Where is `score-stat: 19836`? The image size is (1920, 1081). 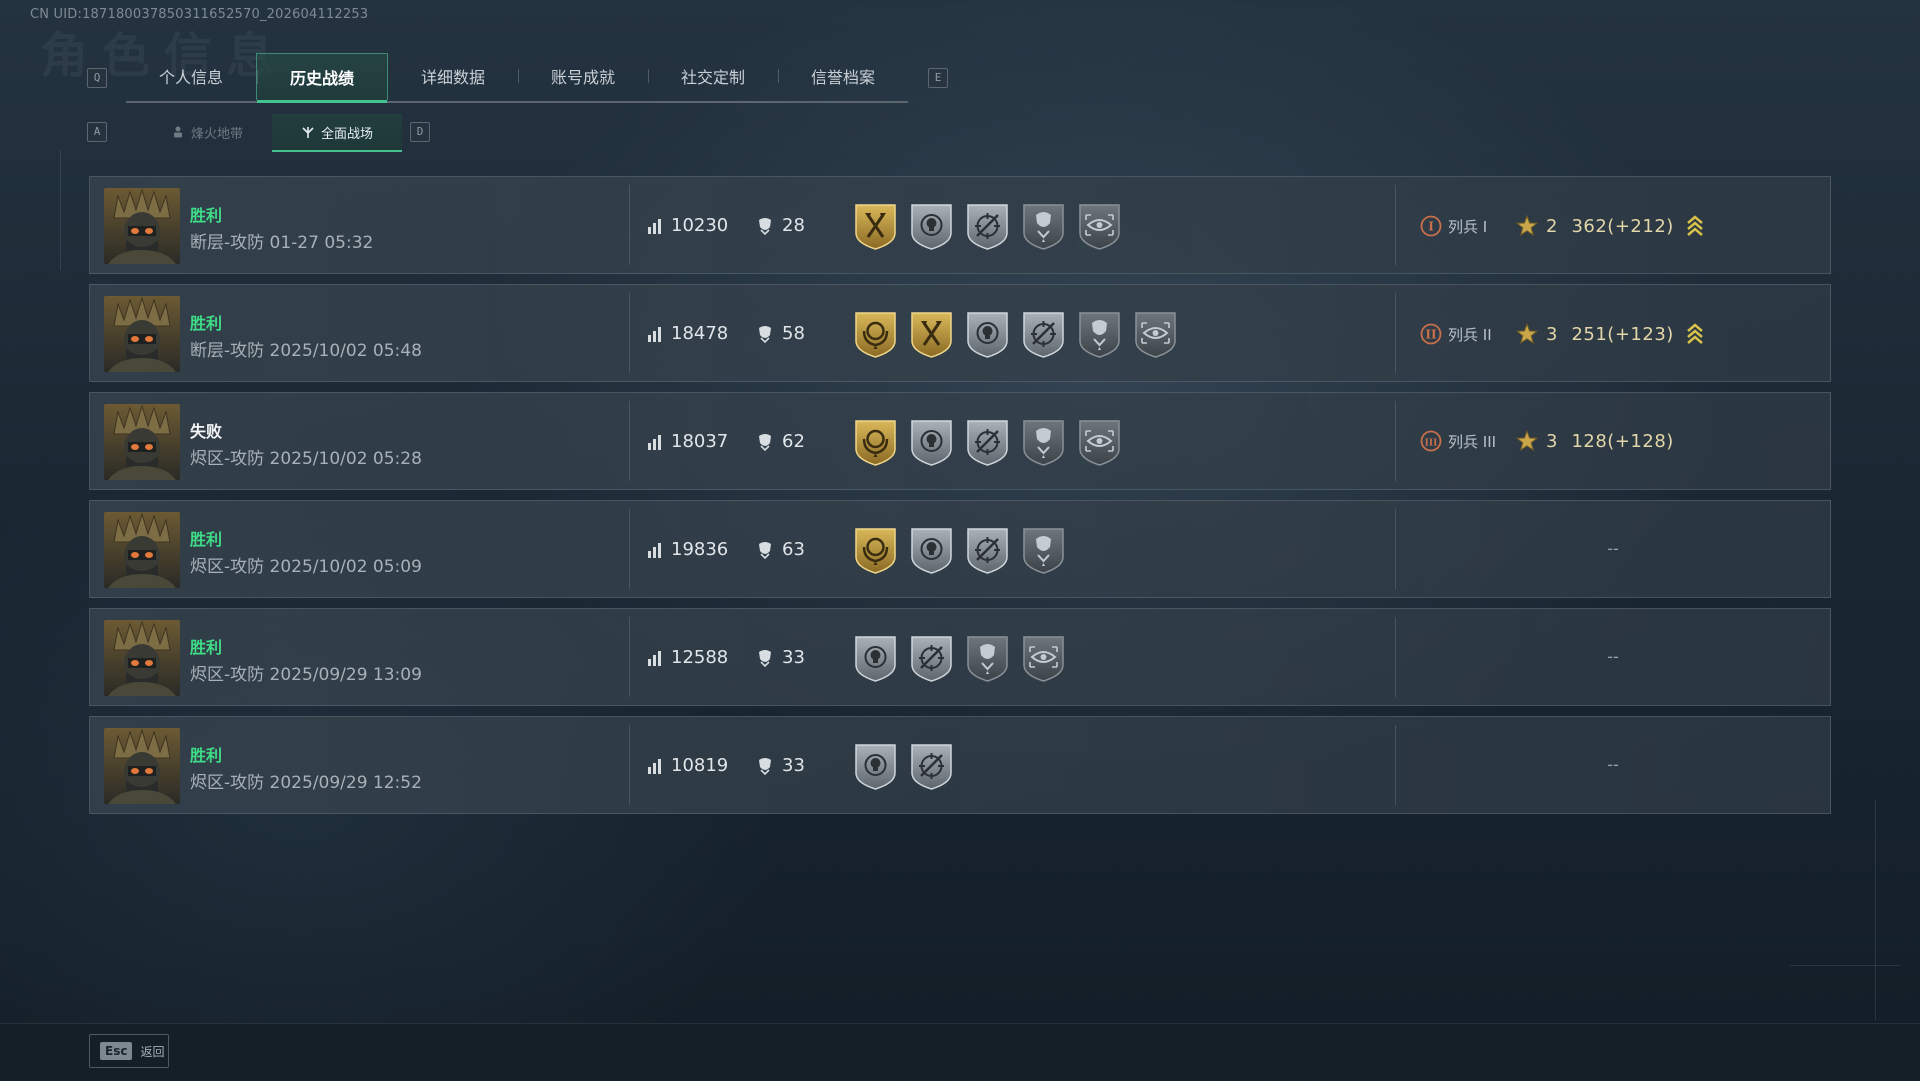
score-stat: 19836 is located at coordinates (687, 549).